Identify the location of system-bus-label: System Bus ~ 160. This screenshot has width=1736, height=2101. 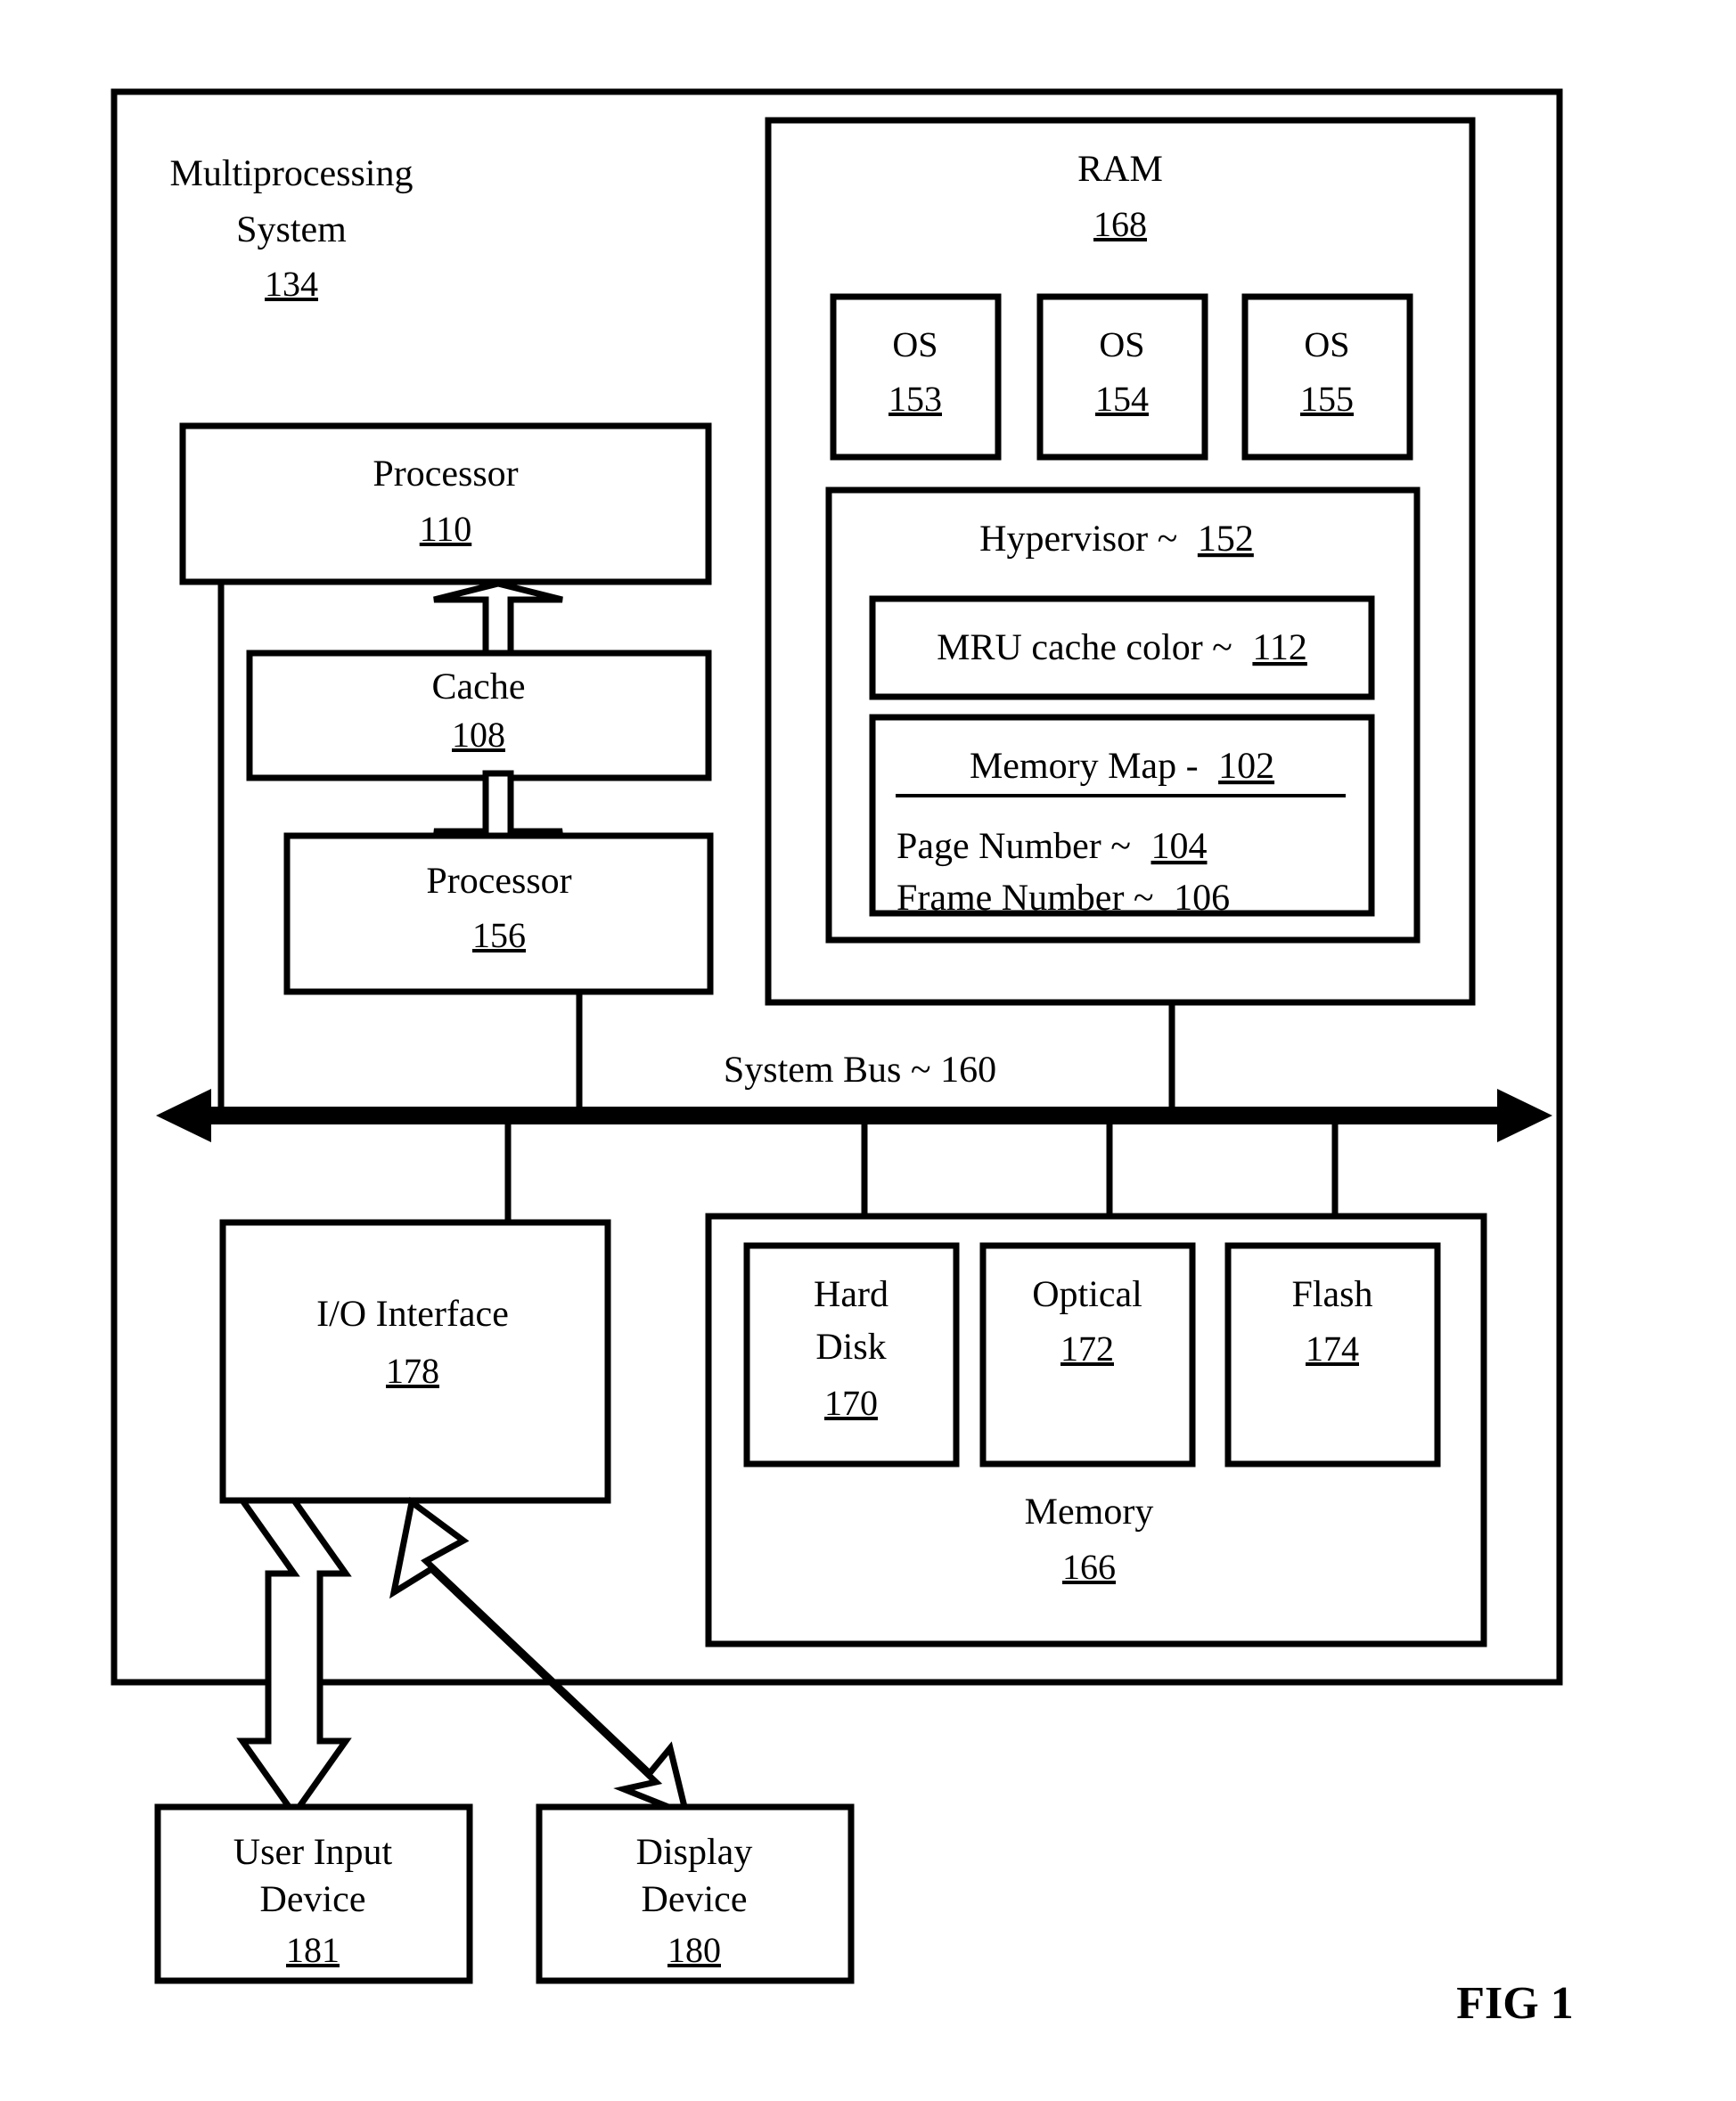
(860, 1070).